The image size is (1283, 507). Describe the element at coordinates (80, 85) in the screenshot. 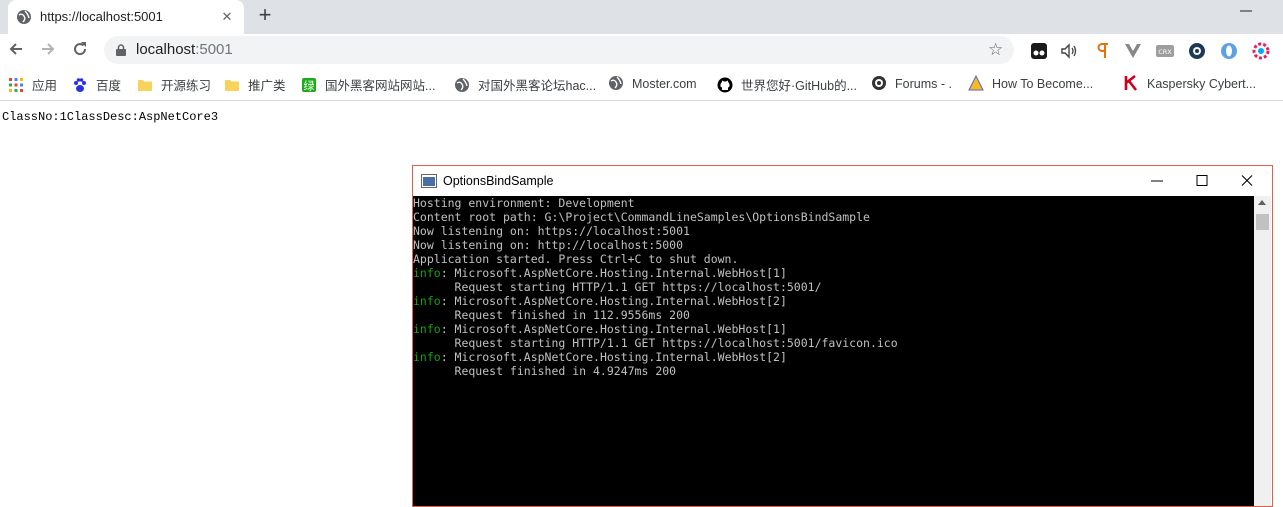

I see `baidu-paw-icon` at that location.